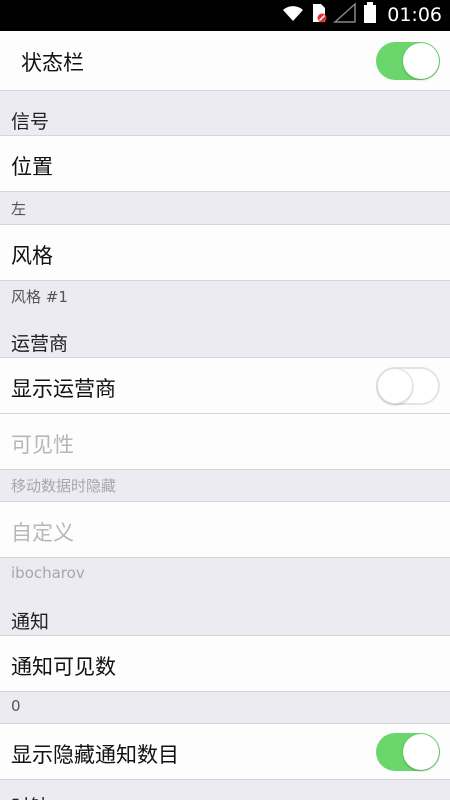 This screenshot has height=800, width=450. I want to click on show-hidden-count-row: 显示隐藏通知数目, so click(225, 751).